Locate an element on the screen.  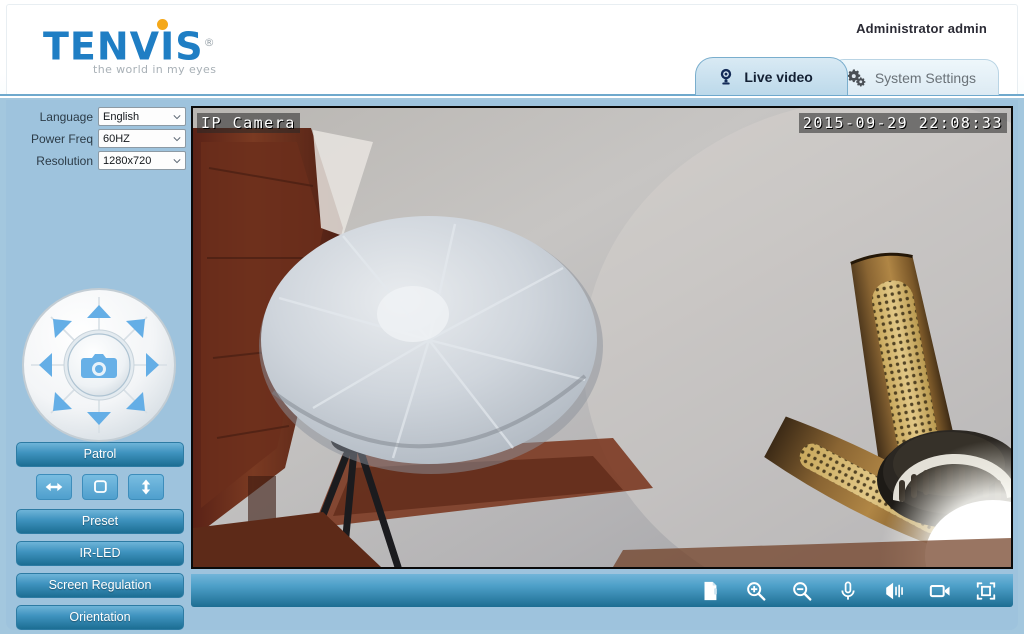
resolution-label: Resolution is located at coordinates (64, 160).